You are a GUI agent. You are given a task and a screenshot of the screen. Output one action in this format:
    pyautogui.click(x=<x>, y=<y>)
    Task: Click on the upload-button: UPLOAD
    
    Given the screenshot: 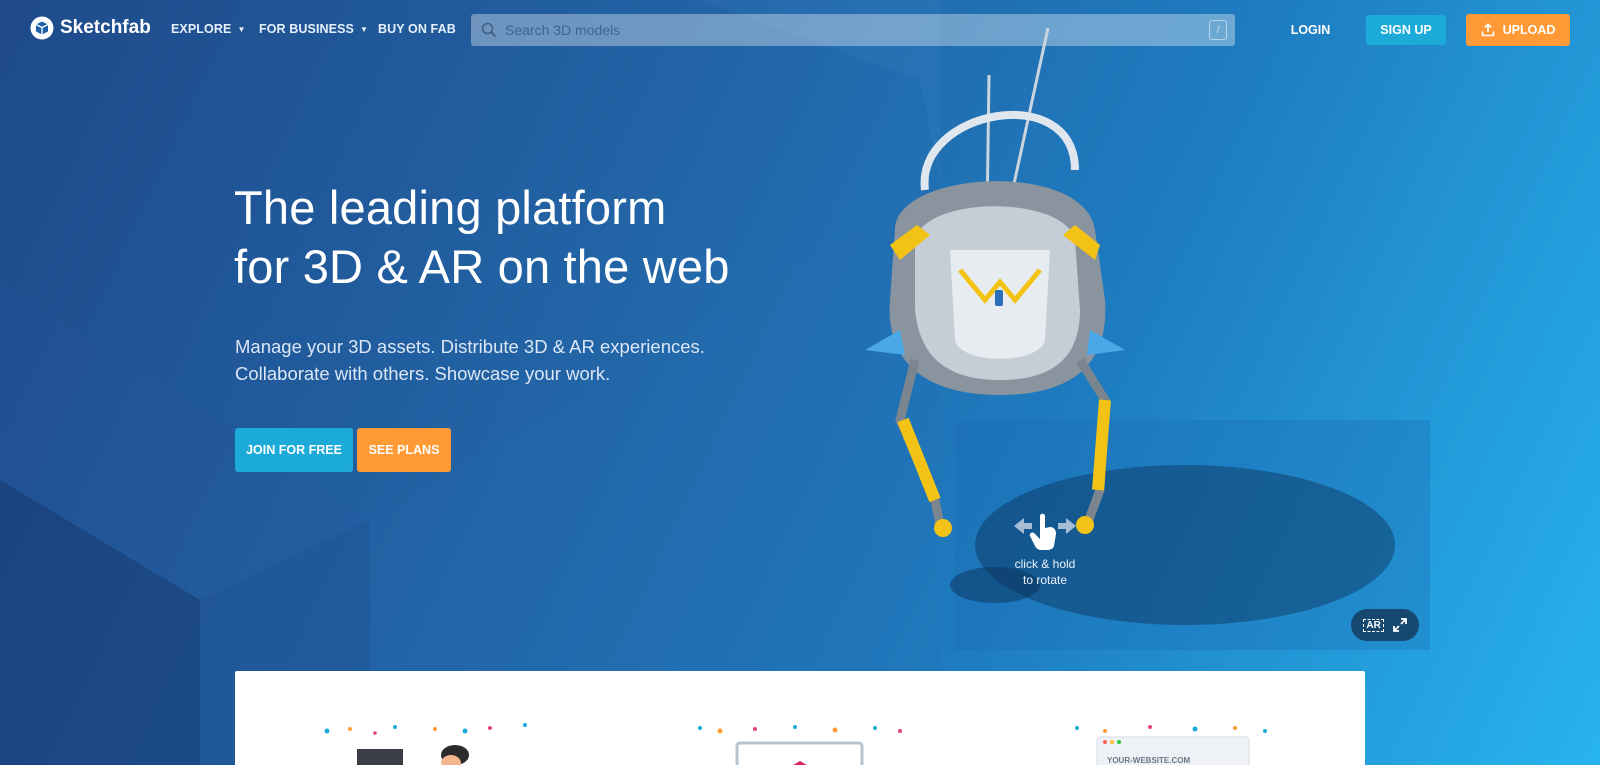 What is the action you would take?
    pyautogui.click(x=1518, y=30)
    